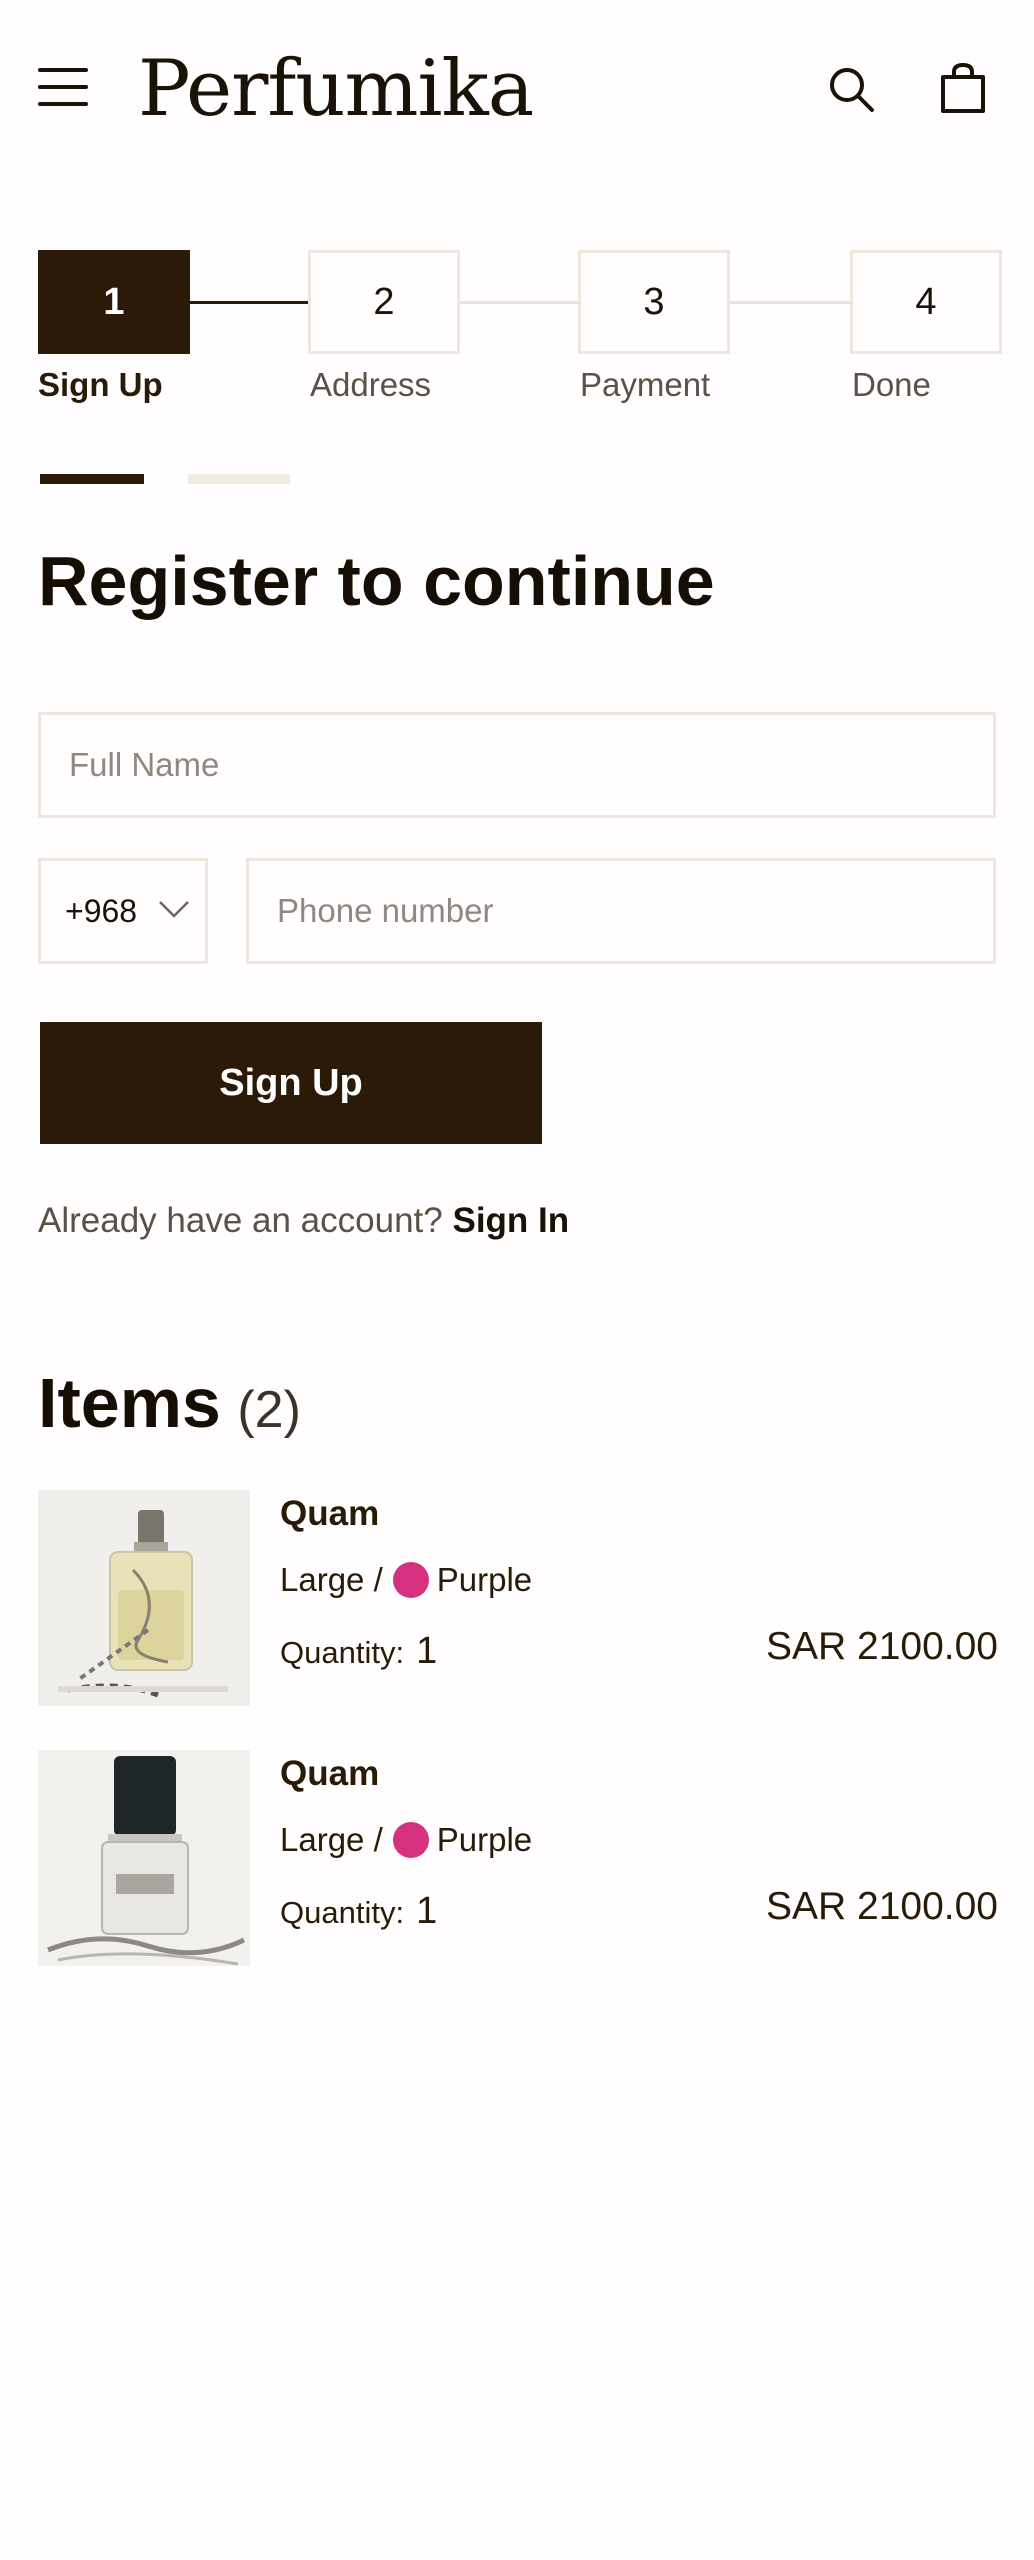  What do you see at coordinates (654, 302) in the screenshot?
I see `step-3-box: 3` at bounding box center [654, 302].